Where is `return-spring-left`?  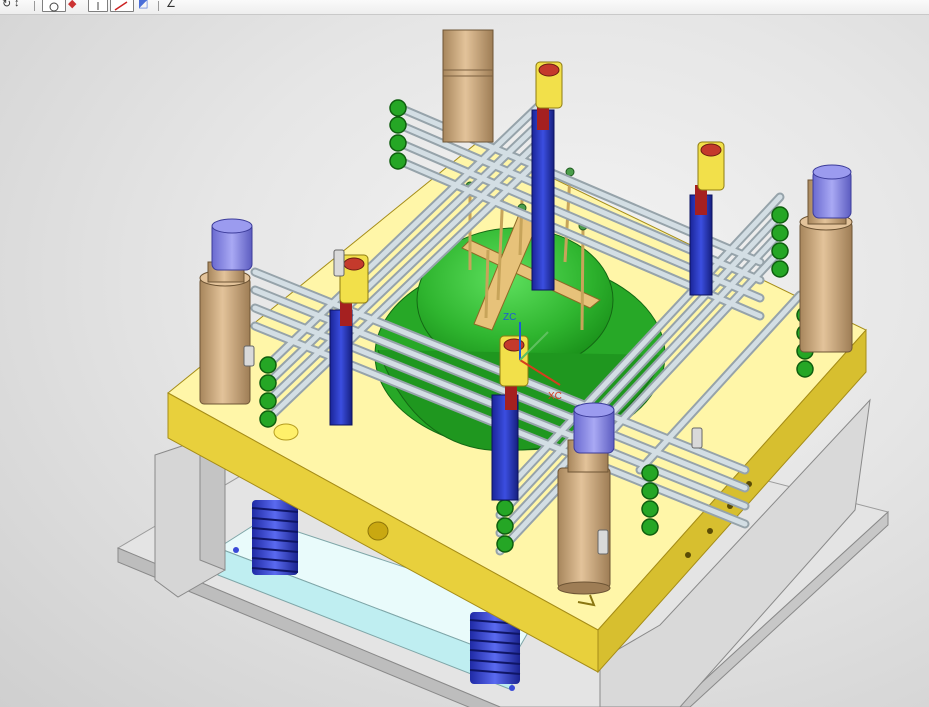 return-spring-left is located at coordinates (275, 537).